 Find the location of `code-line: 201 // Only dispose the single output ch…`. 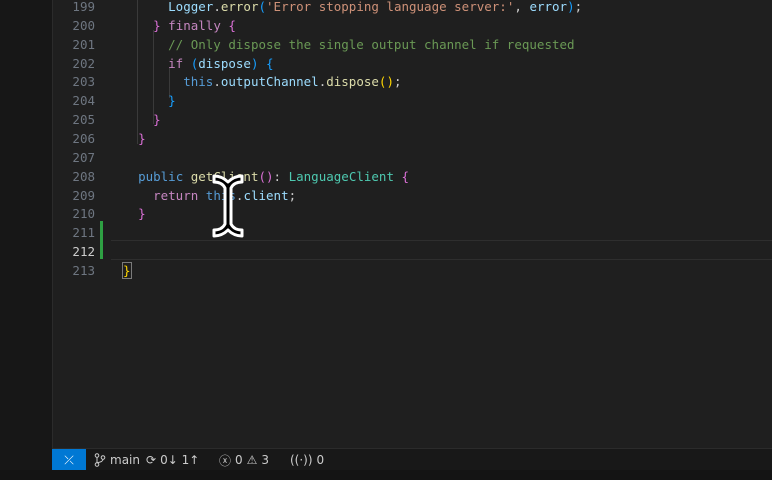

code-line: 201 // Only dispose the single output ch… is located at coordinates (412, 44).